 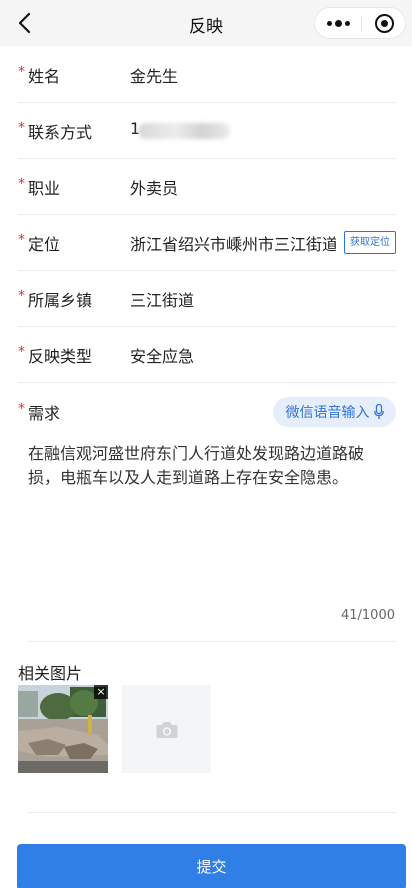 What do you see at coordinates (162, 355) in the screenshot?
I see `type-select: 安全应急` at bounding box center [162, 355].